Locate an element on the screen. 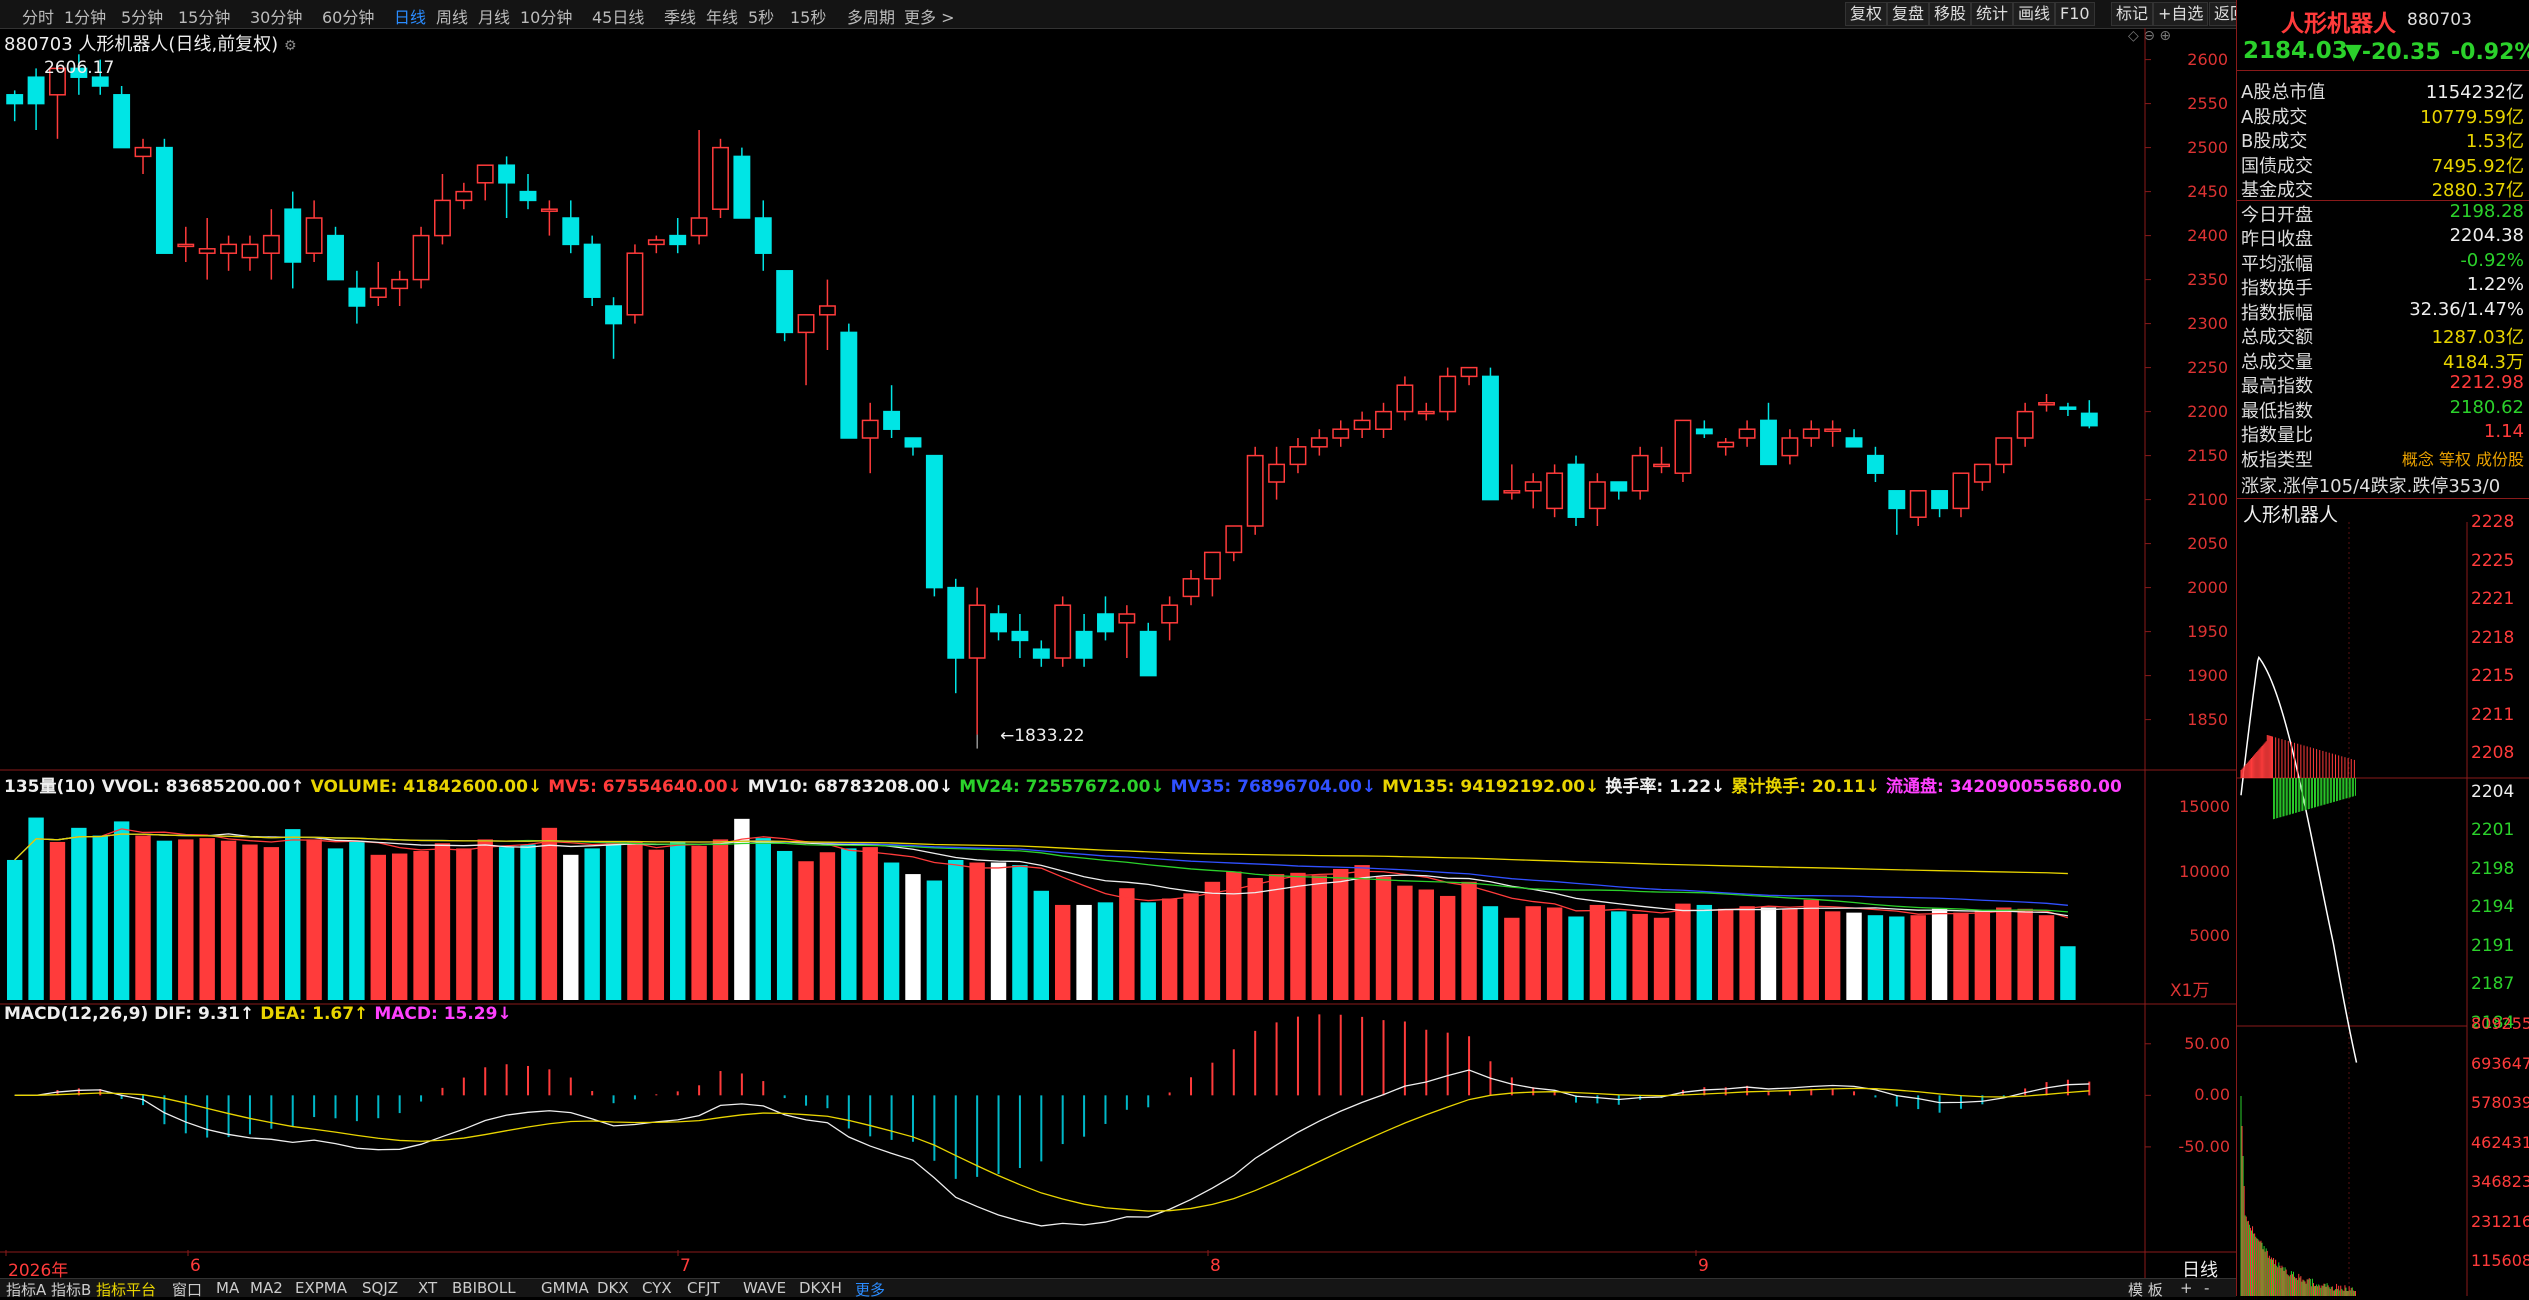  mini-price-tick: 2225 is located at coordinates (2492, 561).